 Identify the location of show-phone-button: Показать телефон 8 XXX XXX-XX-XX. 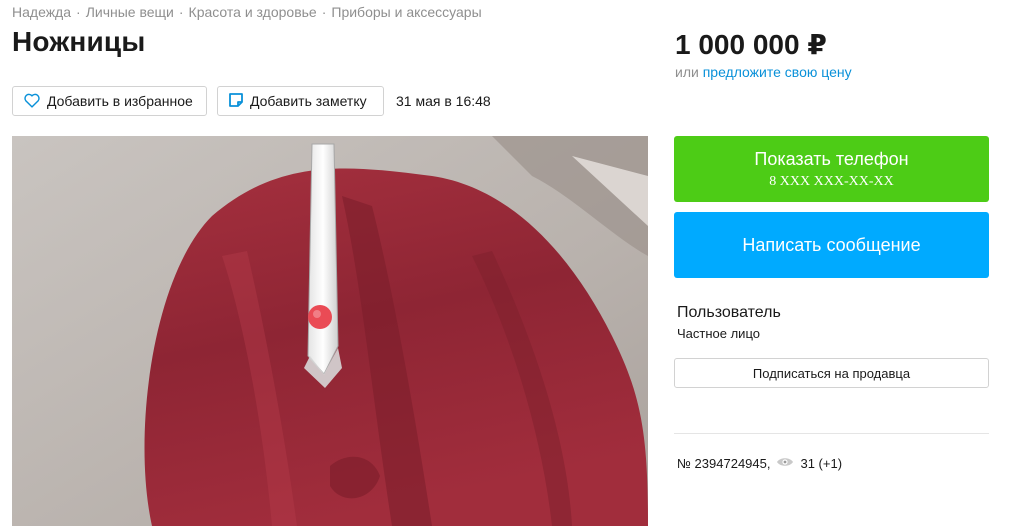
(831, 169).